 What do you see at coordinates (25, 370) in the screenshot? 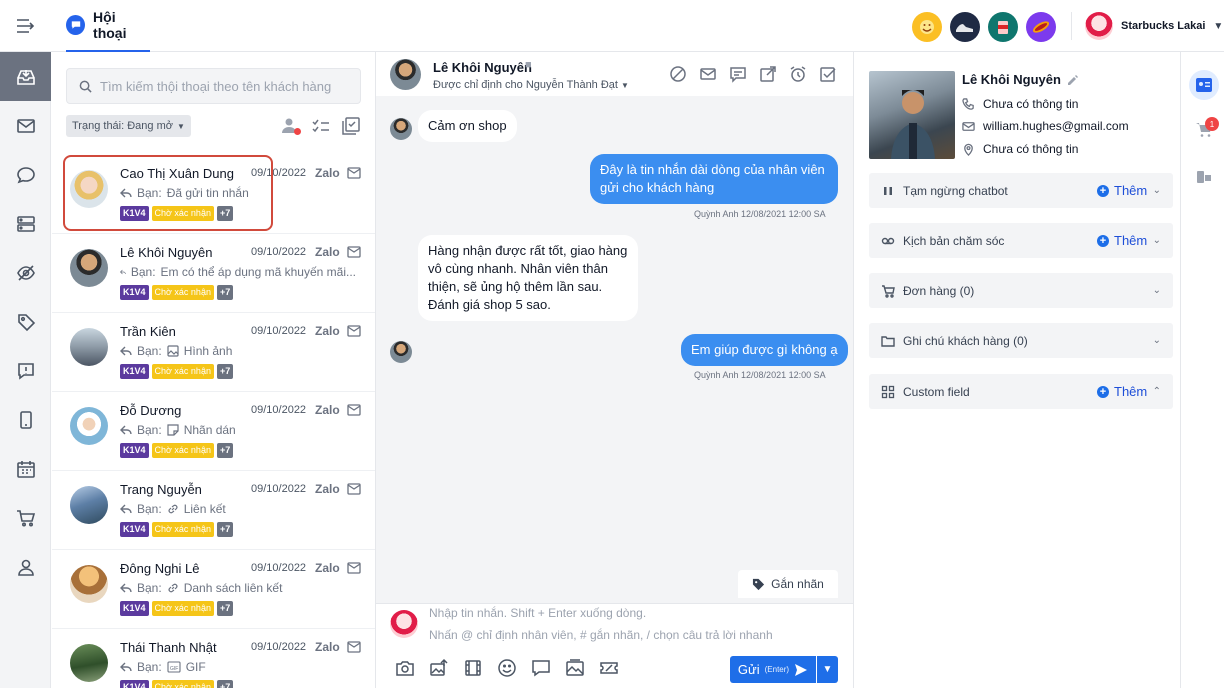
I see `nav-feedback-icon` at bounding box center [25, 370].